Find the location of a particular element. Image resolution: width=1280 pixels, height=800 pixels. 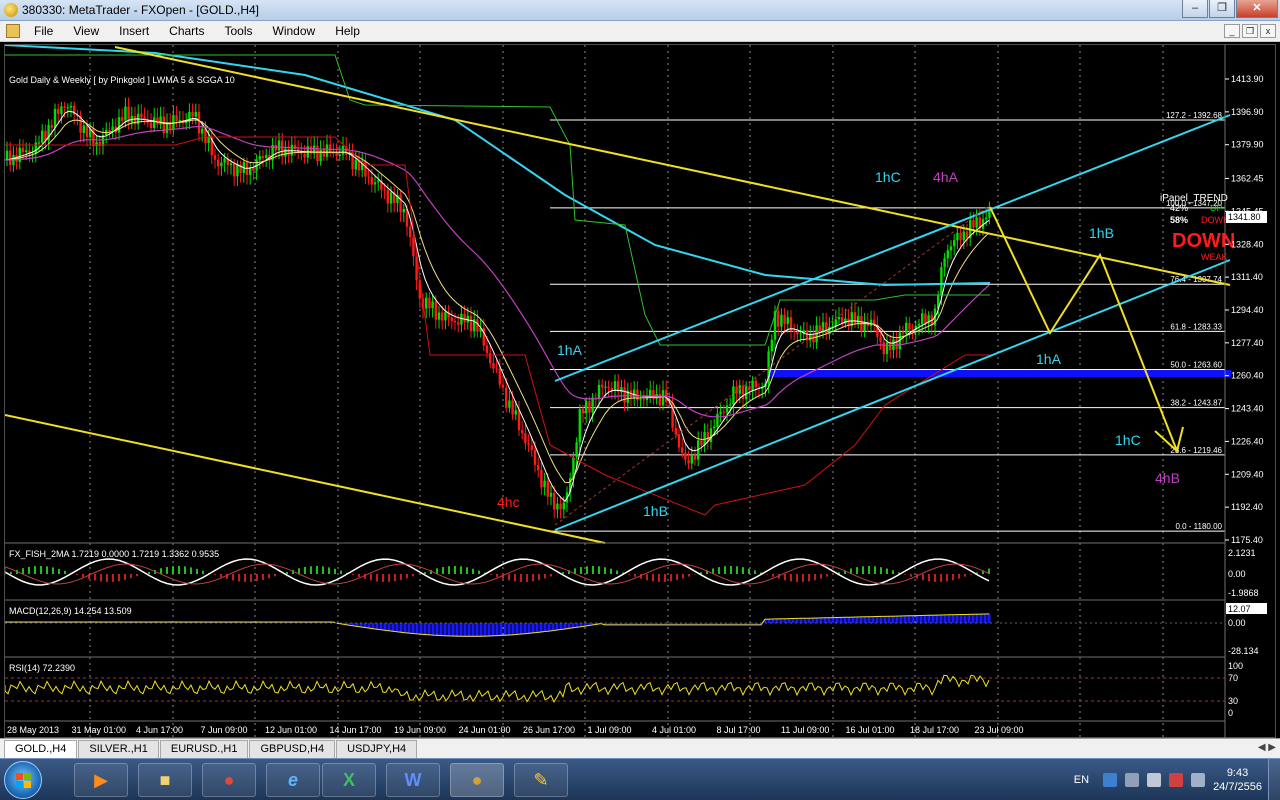

chart-minimize-button: _ is located at coordinates (1232, 31).